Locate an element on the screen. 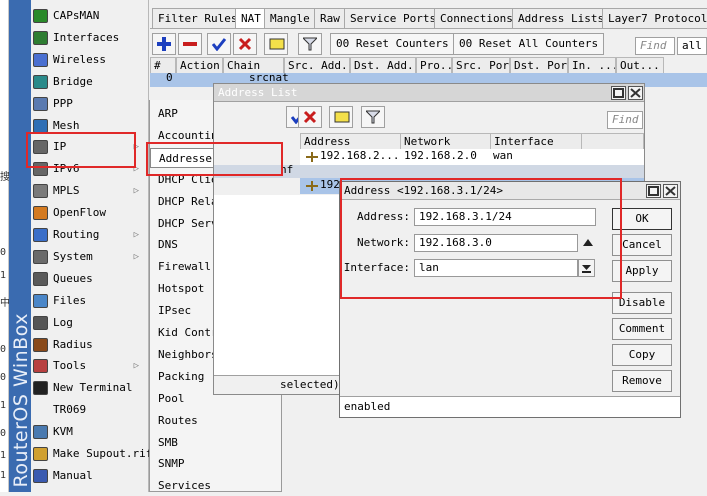  add-button is located at coordinates (164, 44).